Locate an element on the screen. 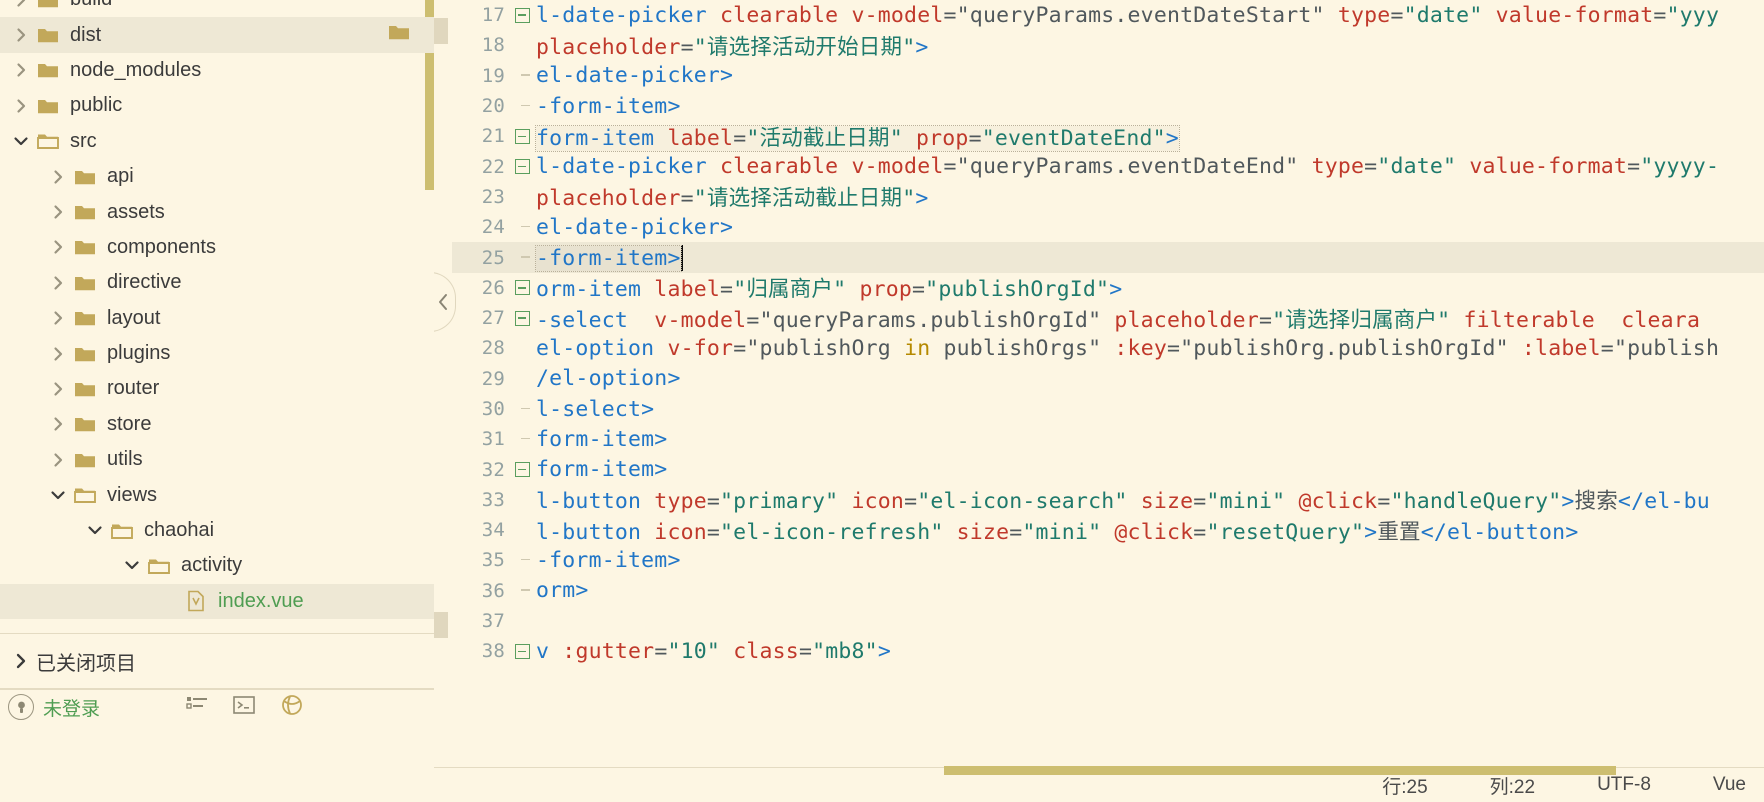 This screenshot has width=1764, height=802. line-number: 30 is located at coordinates (493, 409).